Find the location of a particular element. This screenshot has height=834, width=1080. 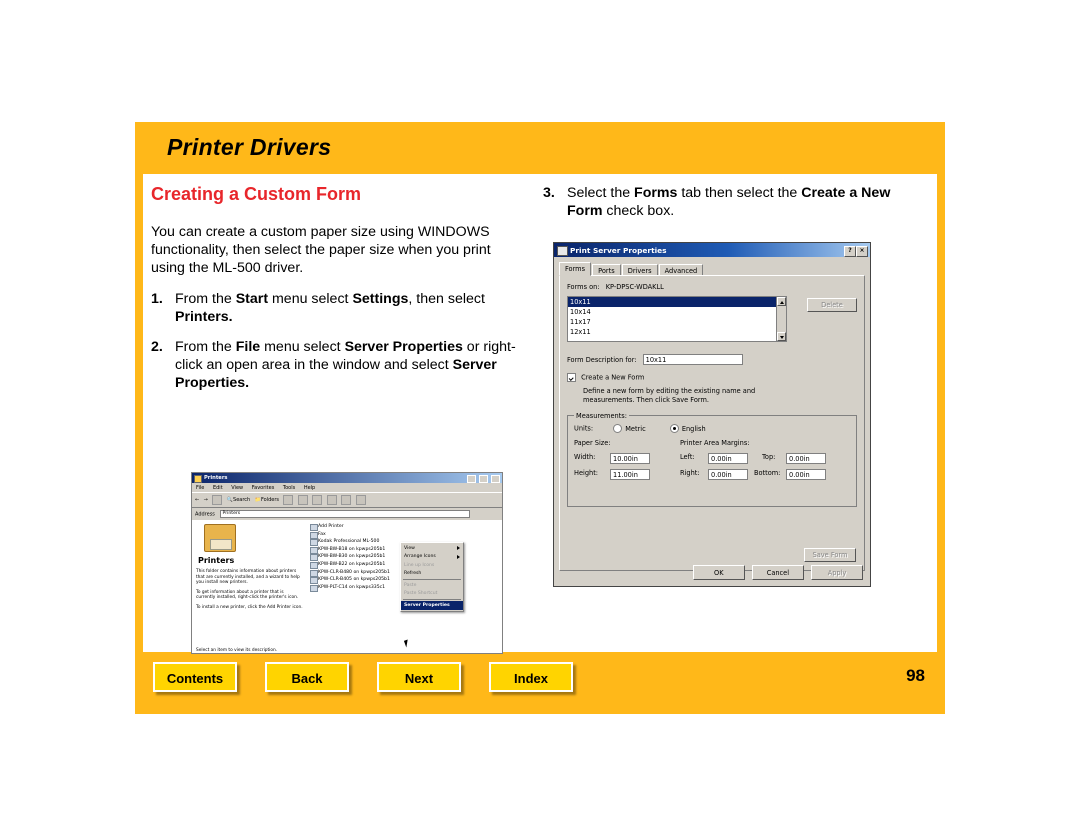

help-button: ? is located at coordinates (850, 251).